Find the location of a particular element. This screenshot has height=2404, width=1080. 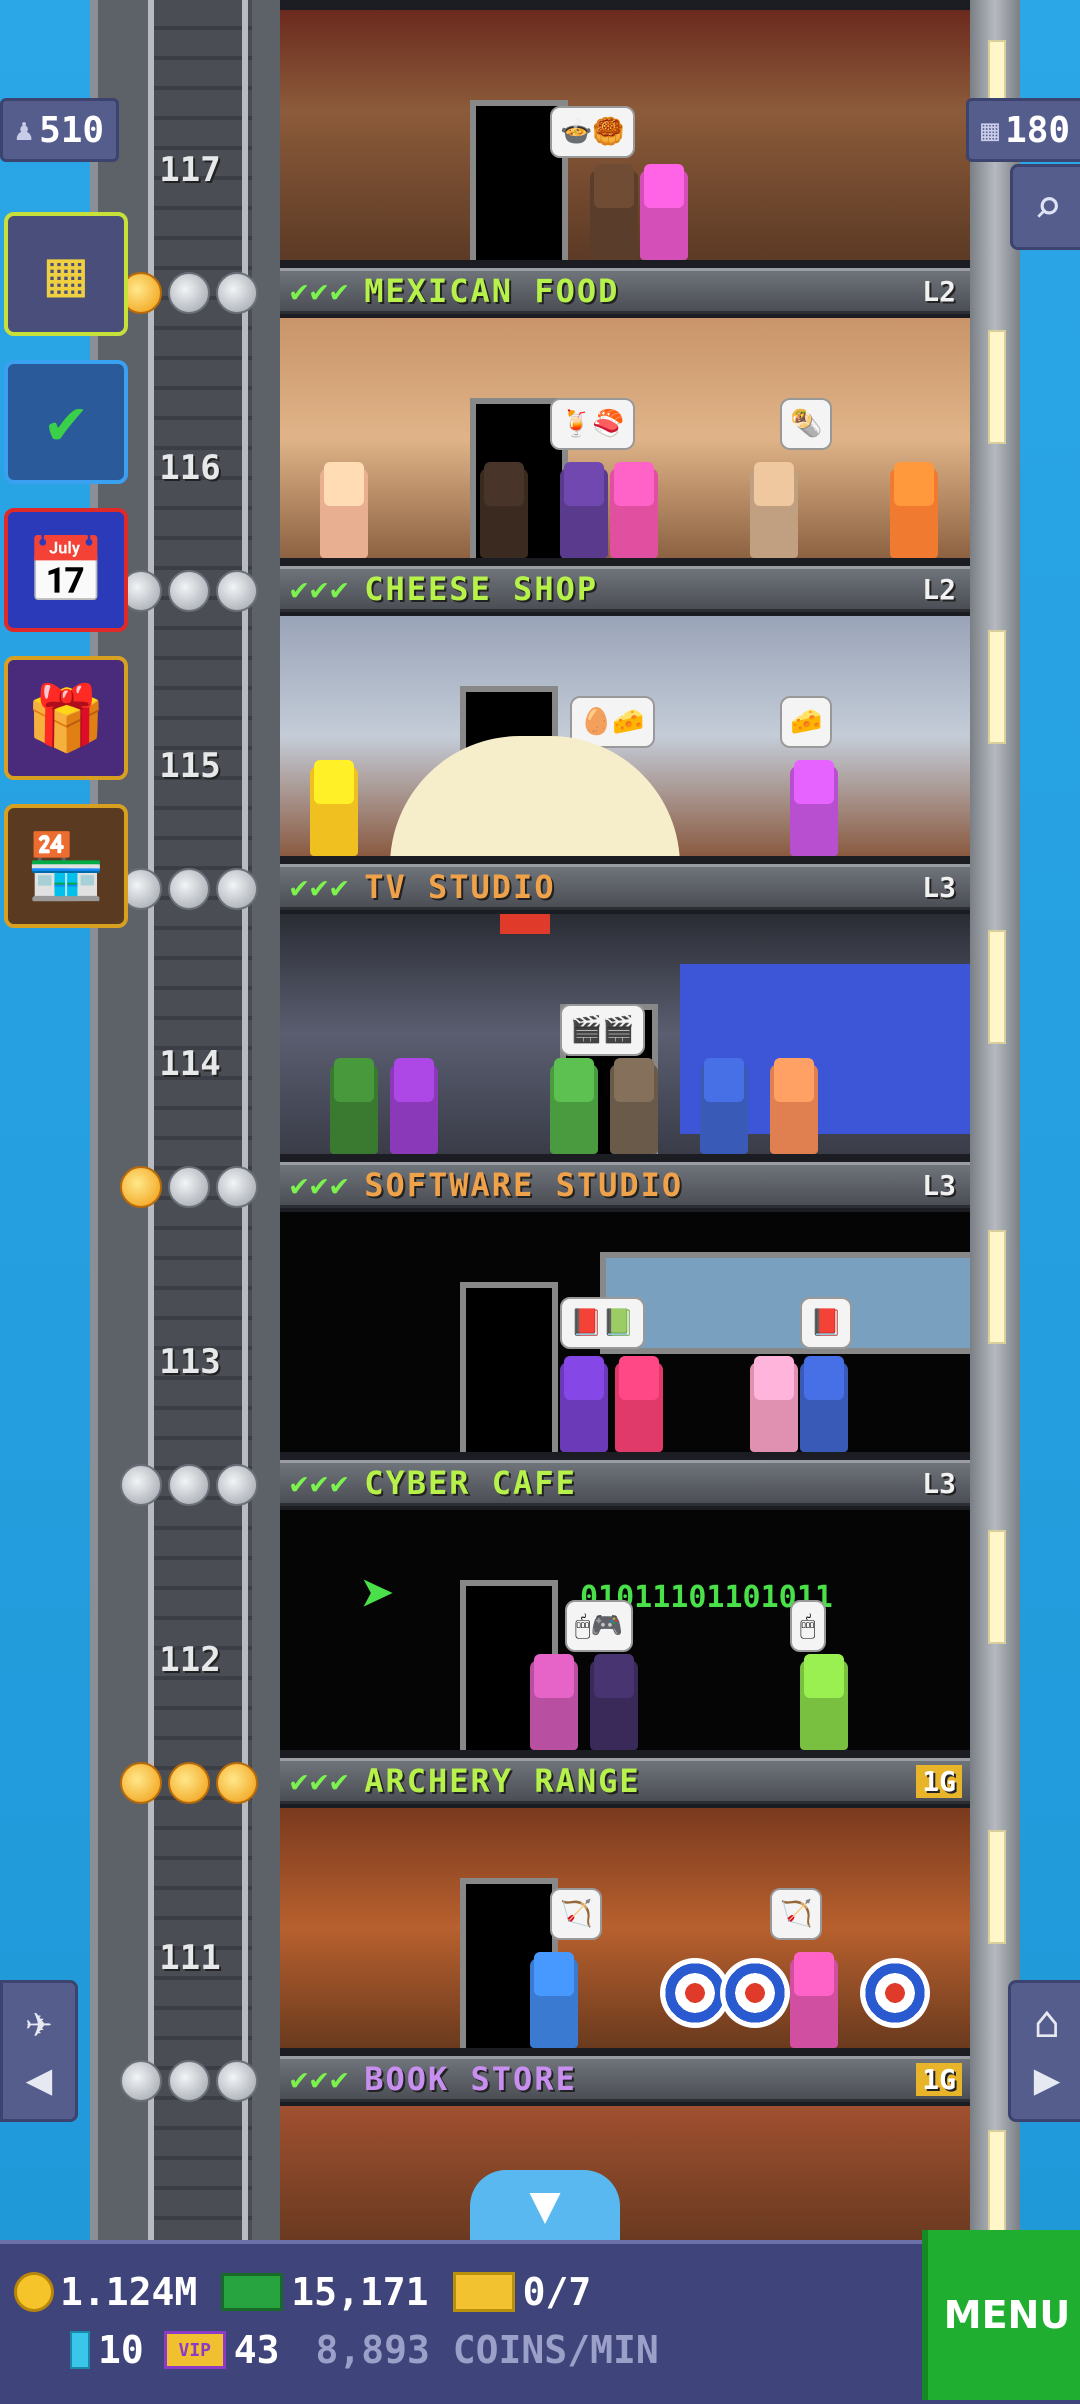

floor-sign: ✔✔✔ MEXICAN FOOD L2 is located at coordinates (625, 291).